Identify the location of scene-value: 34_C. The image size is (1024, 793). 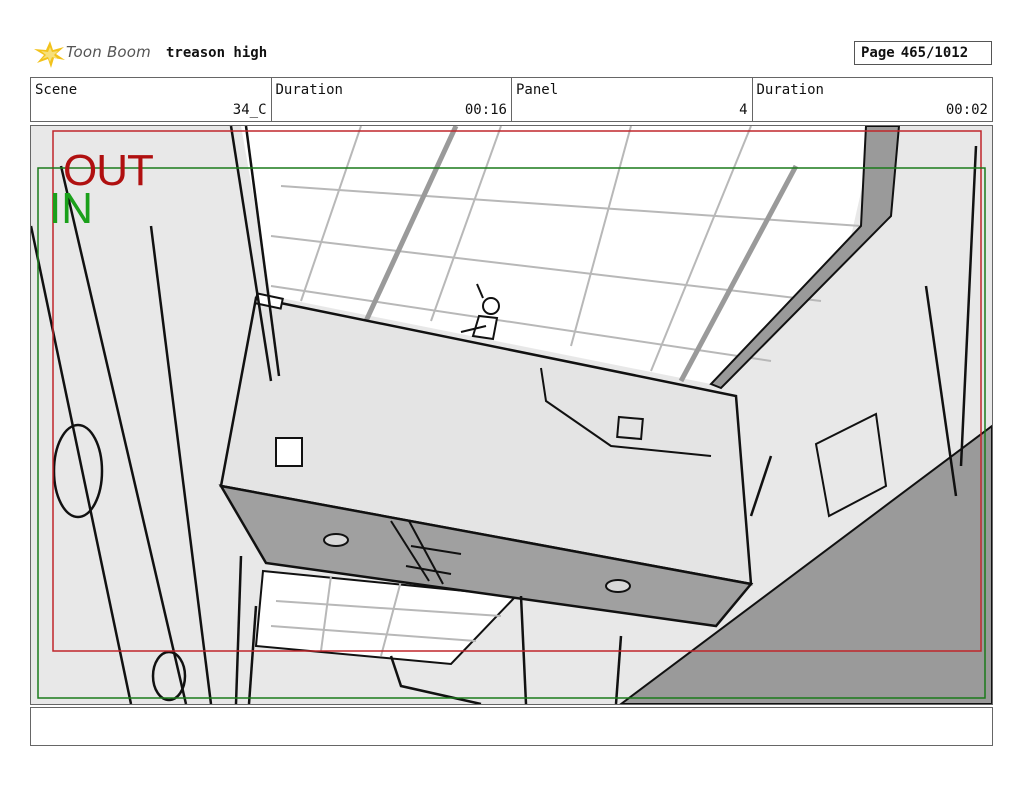
(249, 110).